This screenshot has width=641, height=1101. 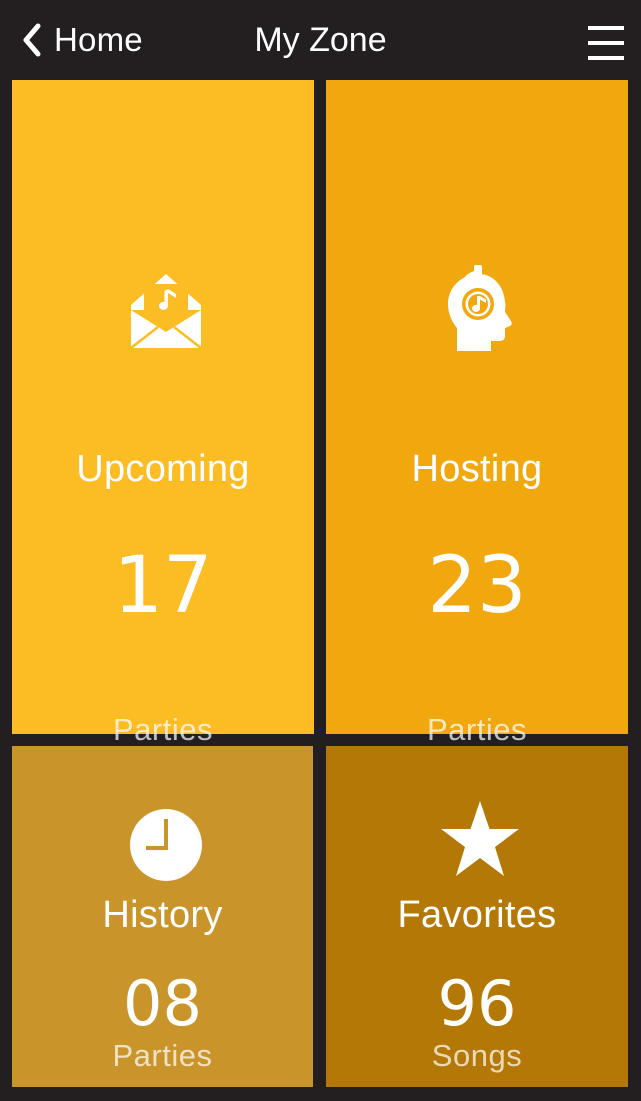 I want to click on upcoming-count: 17, so click(x=163, y=586).